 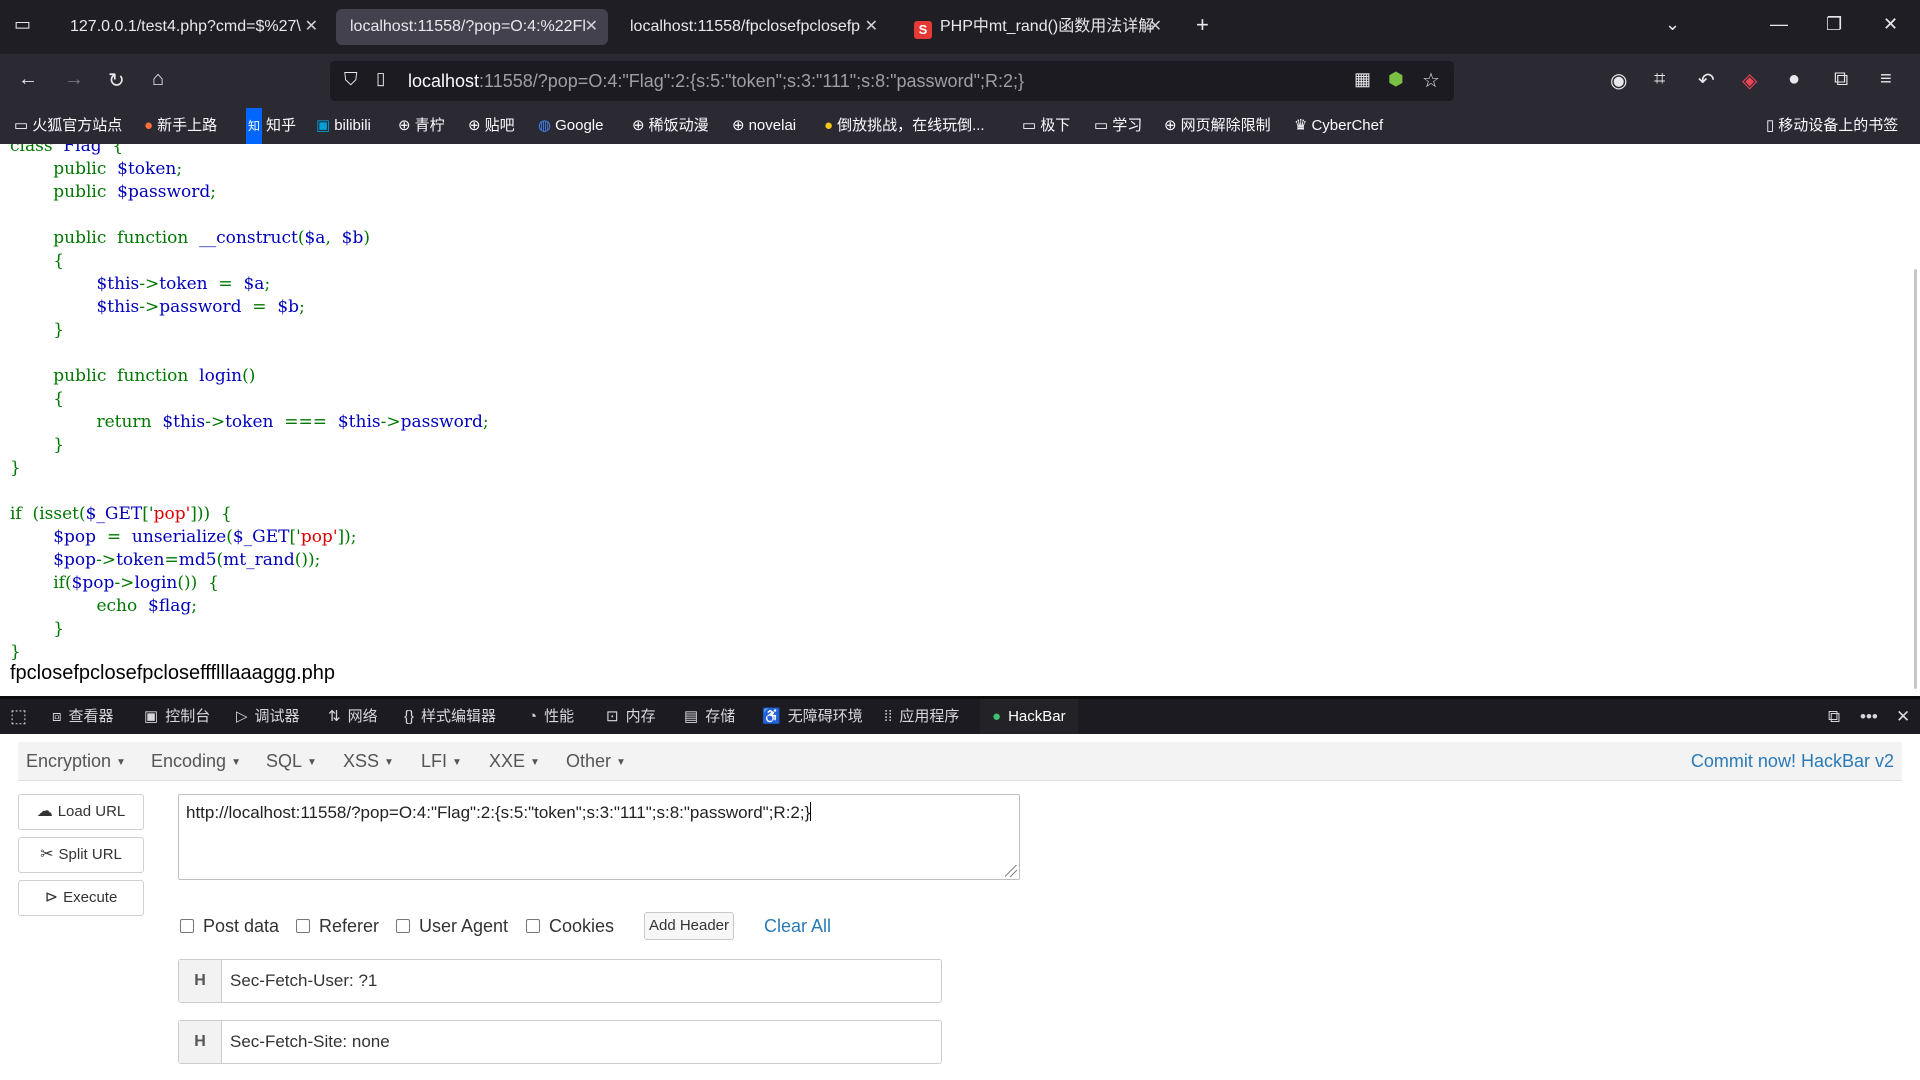 I want to click on extension-badge-icon: ◈, so click(x=1749, y=80).